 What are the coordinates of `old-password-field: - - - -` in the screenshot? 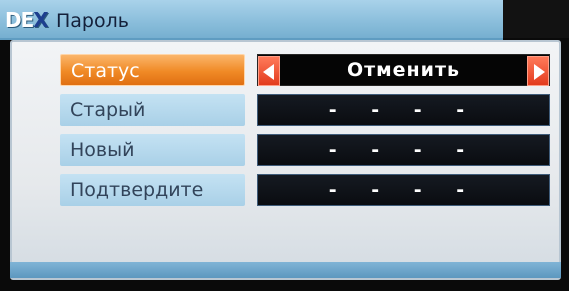 It's located at (403, 110).